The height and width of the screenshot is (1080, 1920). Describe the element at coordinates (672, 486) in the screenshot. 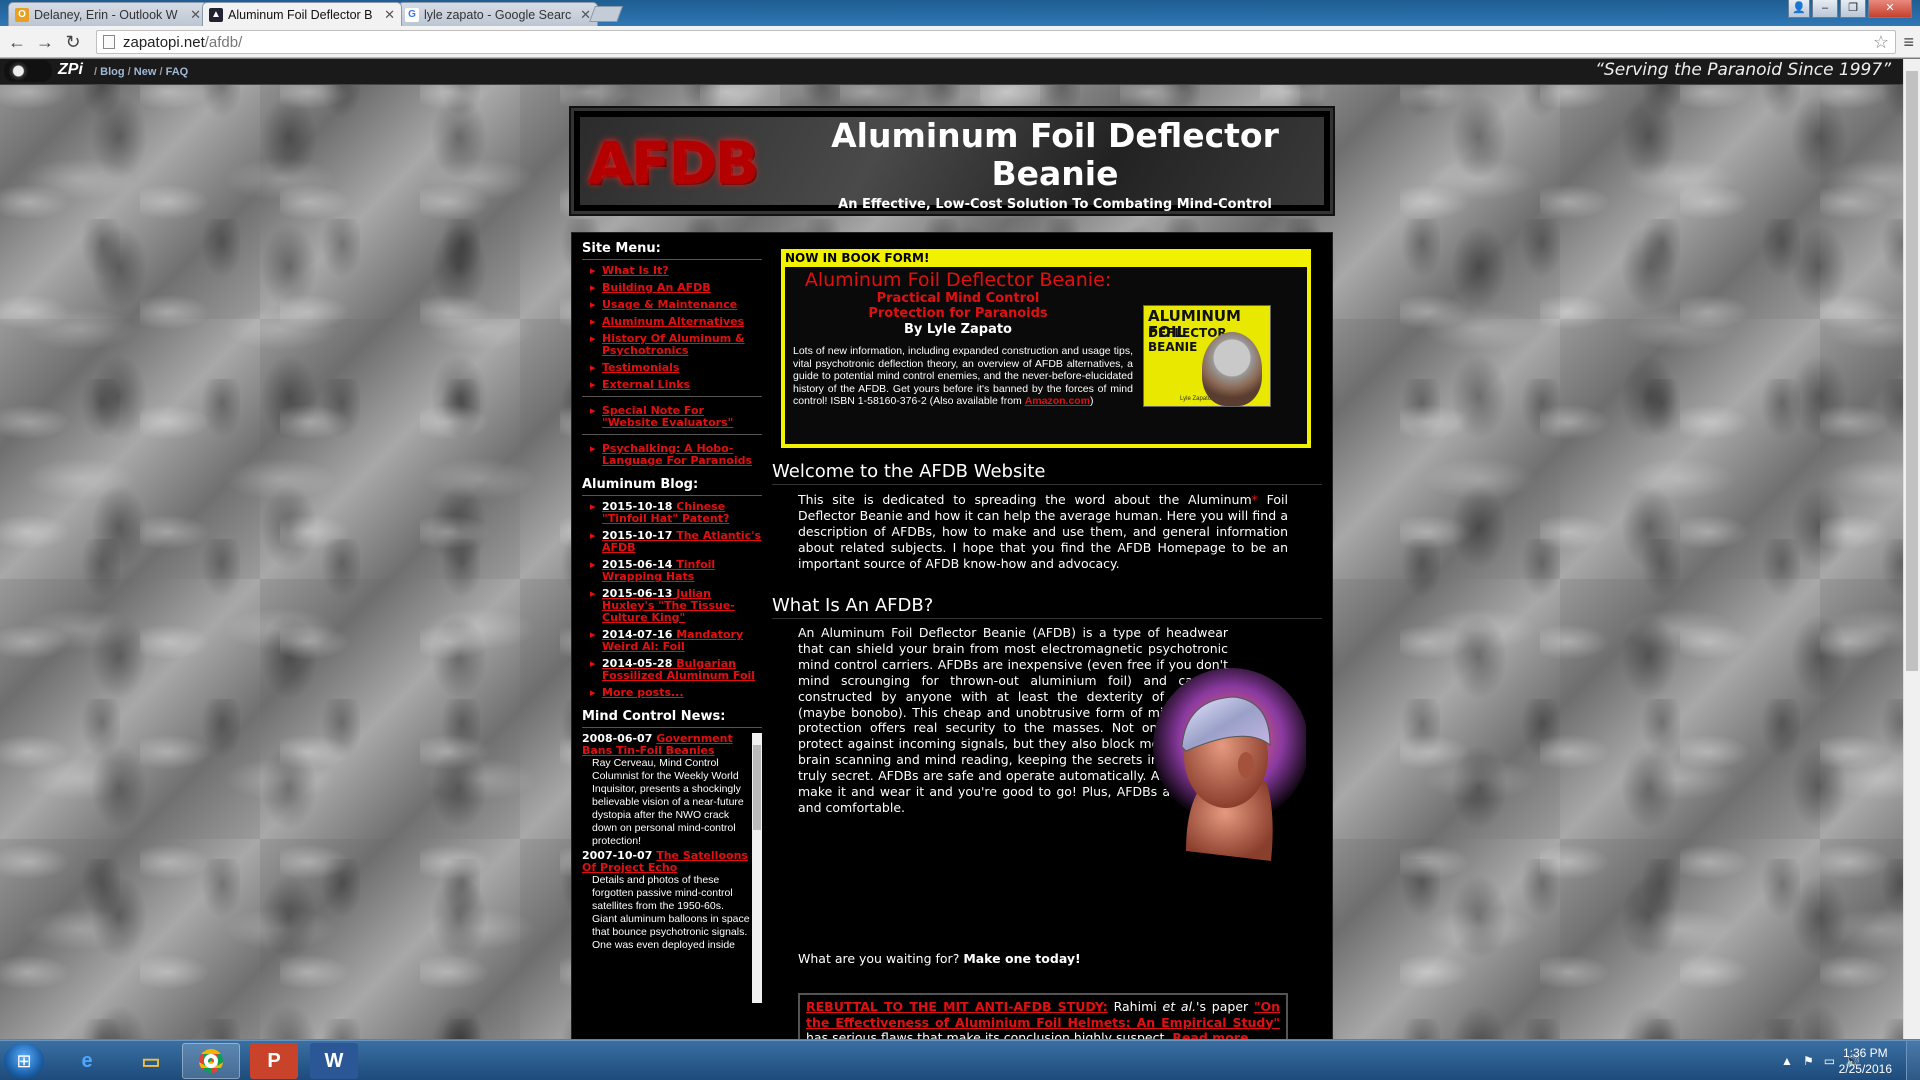

I see `blog-heading: Aluminum Blog:` at that location.